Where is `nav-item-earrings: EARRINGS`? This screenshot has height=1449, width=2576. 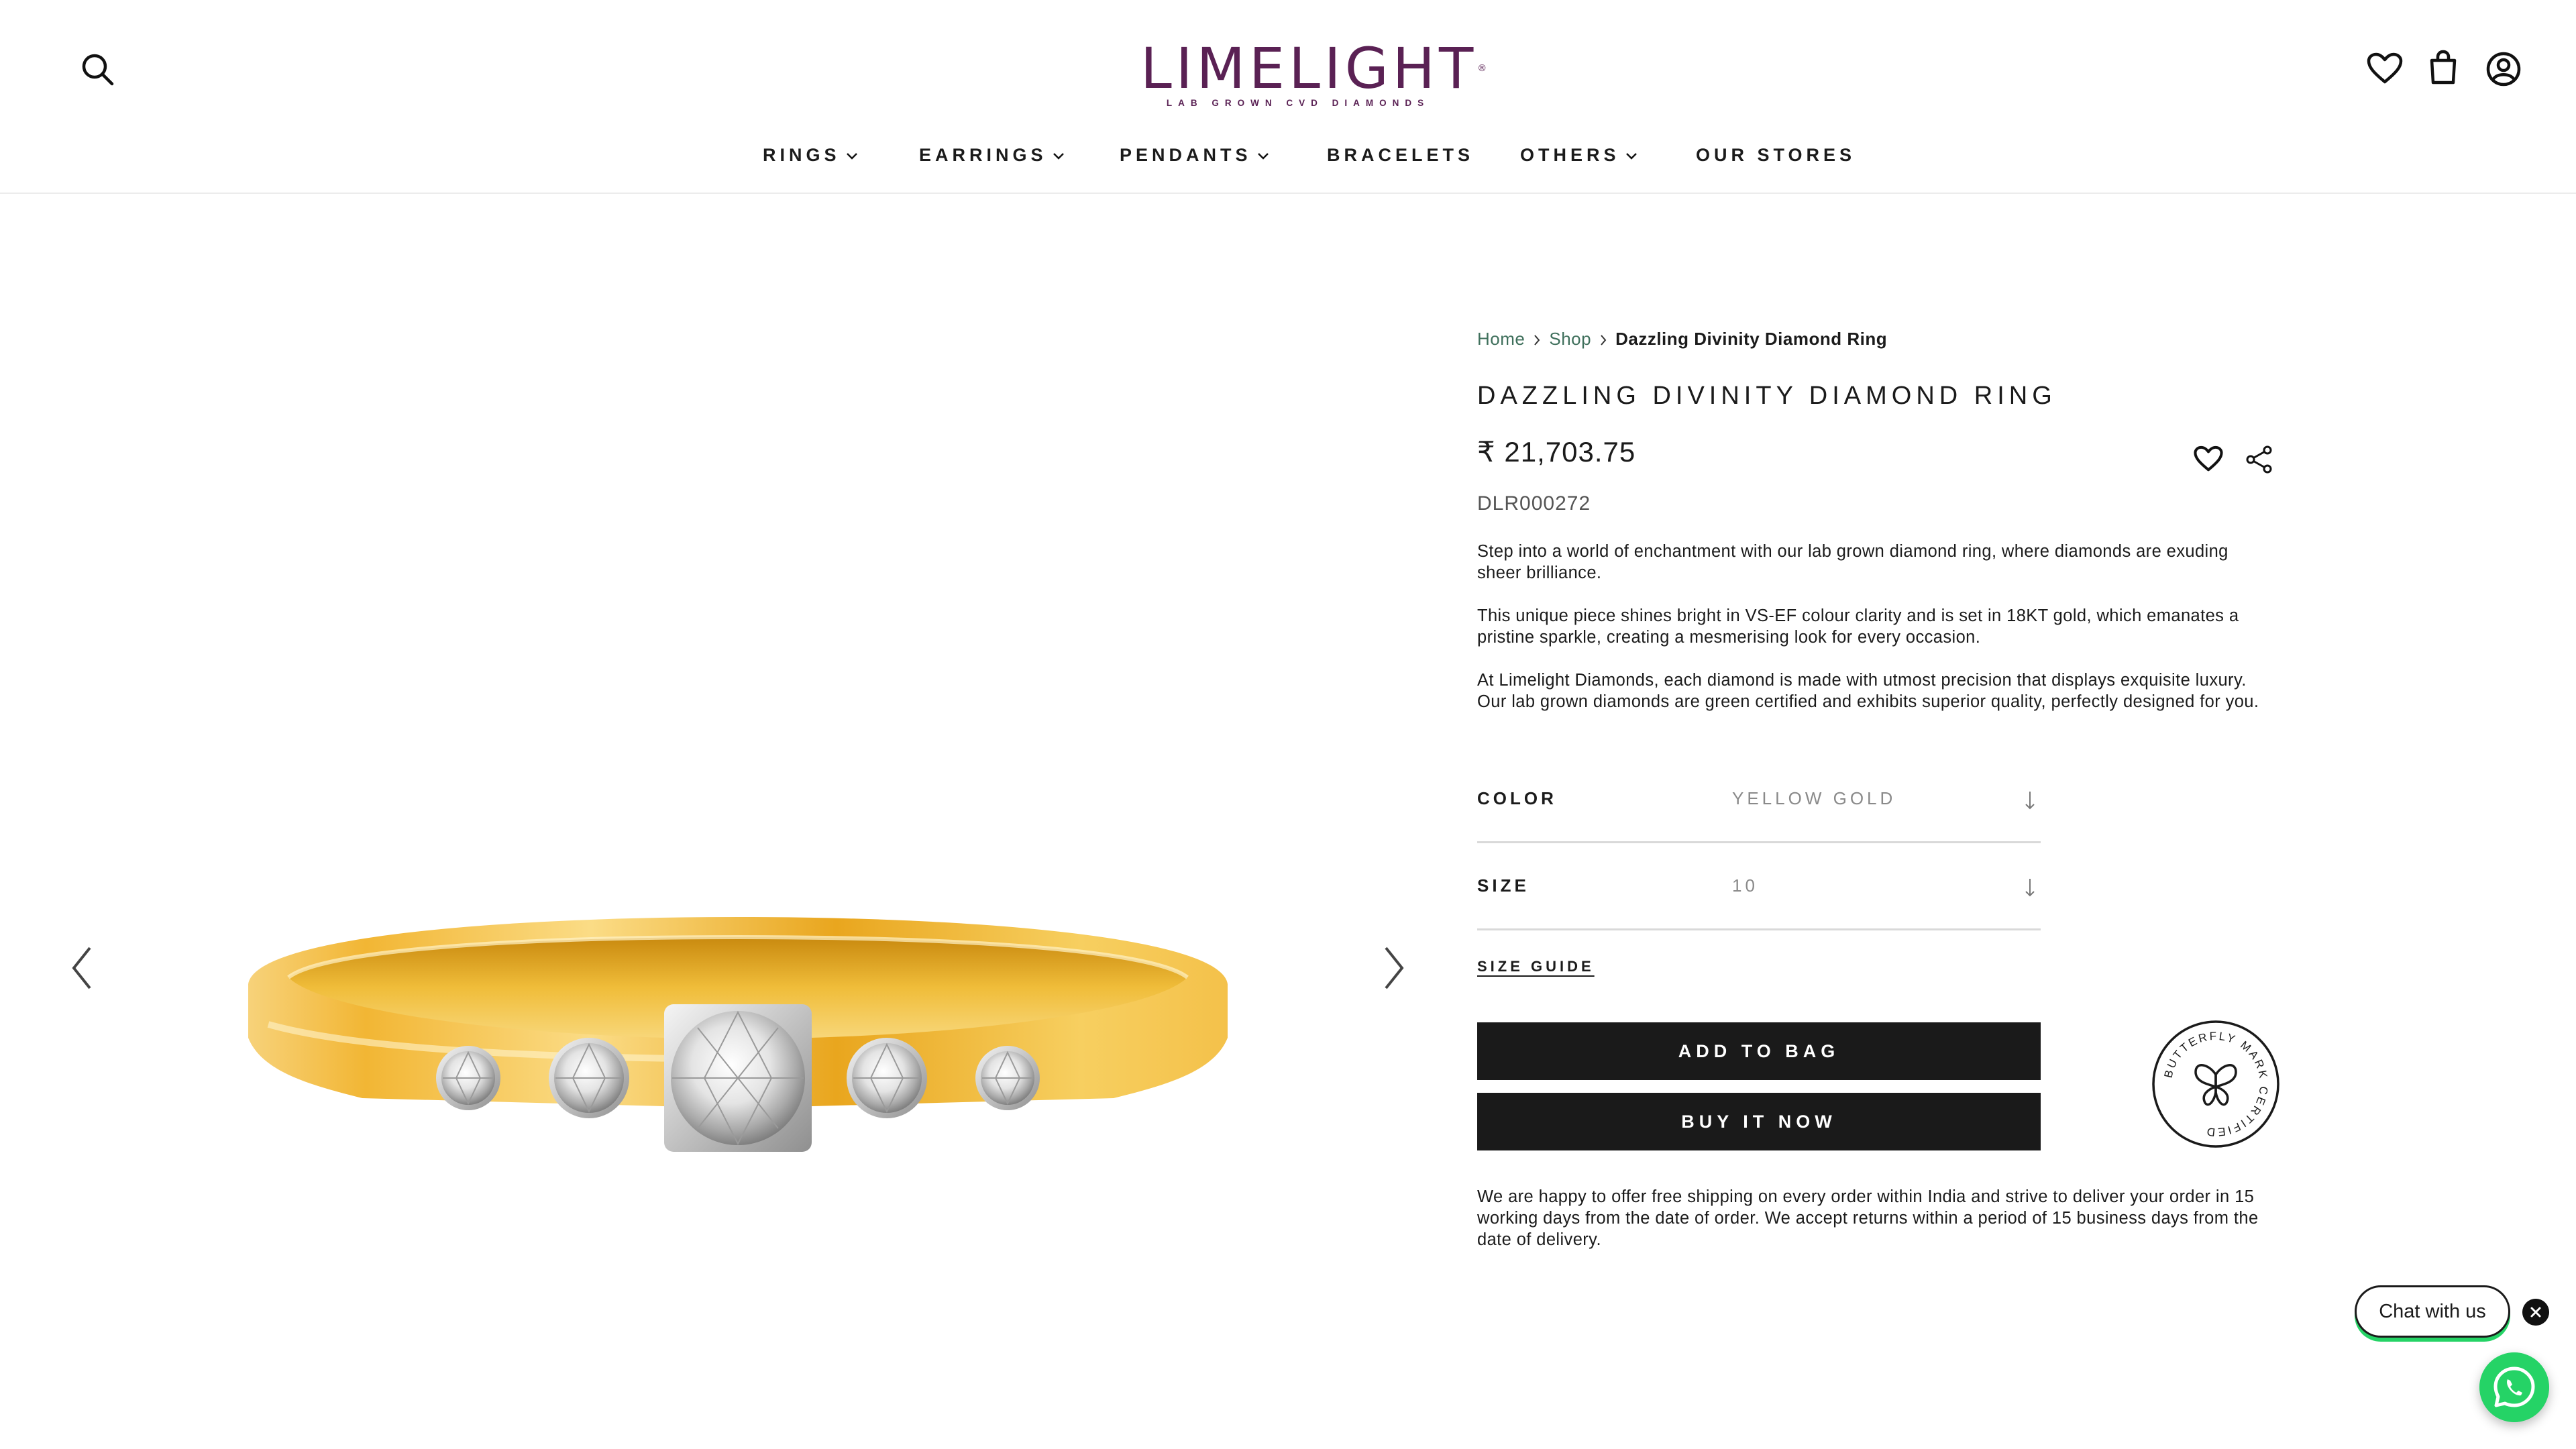
nav-item-earrings: EARRINGS is located at coordinates (992, 155).